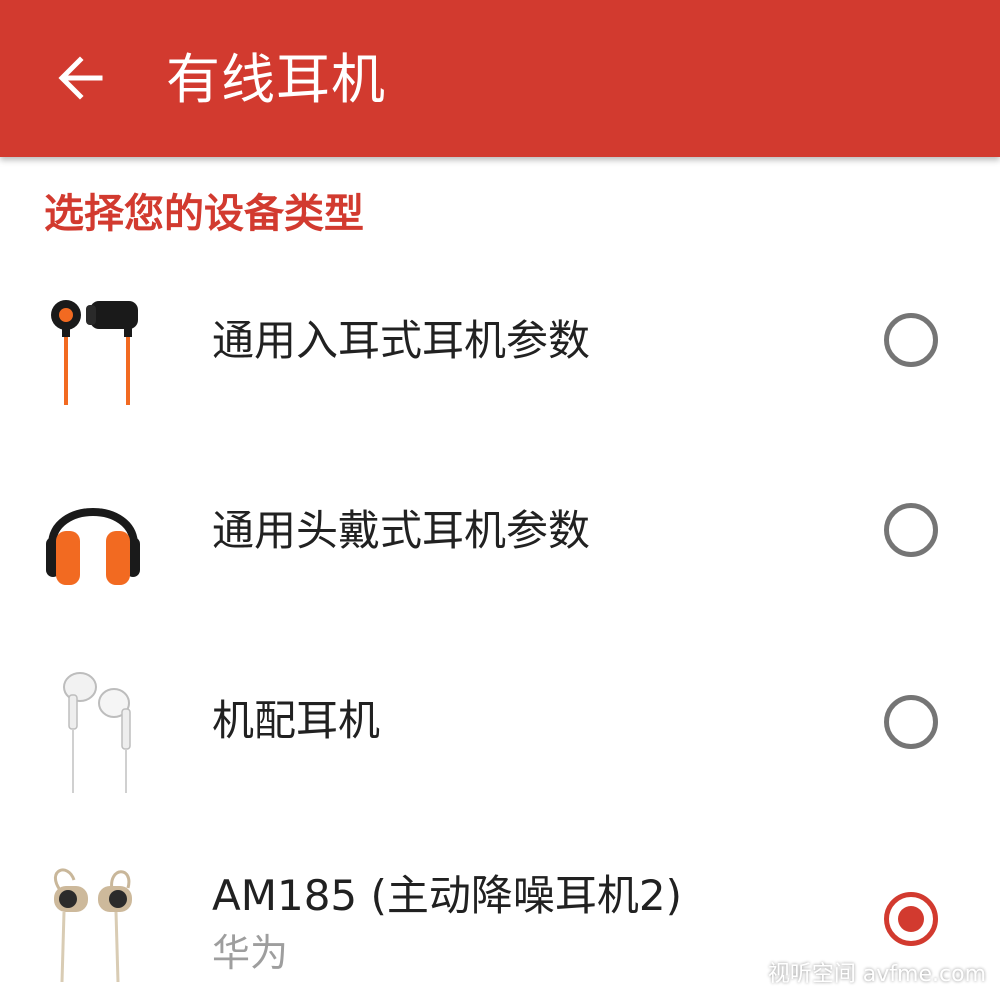 The height and width of the screenshot is (1000, 1000). I want to click on in-ear-earphones-icon, so click(93, 350).